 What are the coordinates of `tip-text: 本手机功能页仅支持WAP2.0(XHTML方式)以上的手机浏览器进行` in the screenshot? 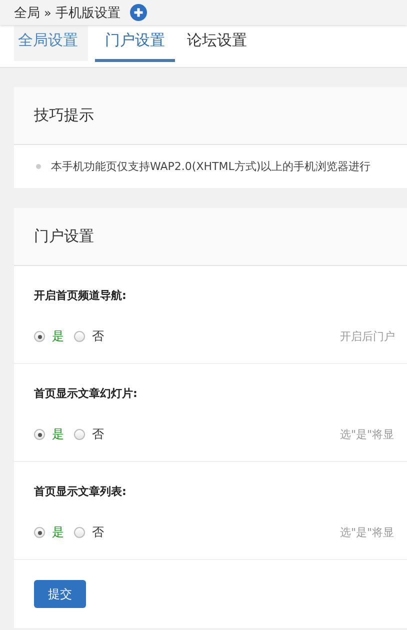 It's located at (211, 166).